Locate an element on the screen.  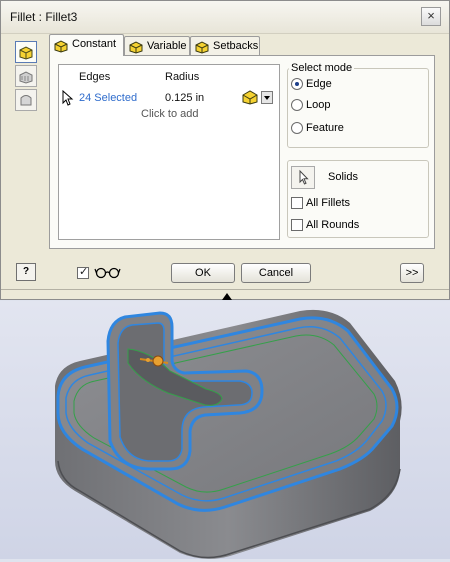
select-cursor-icon is located at coordinates (68, 98).